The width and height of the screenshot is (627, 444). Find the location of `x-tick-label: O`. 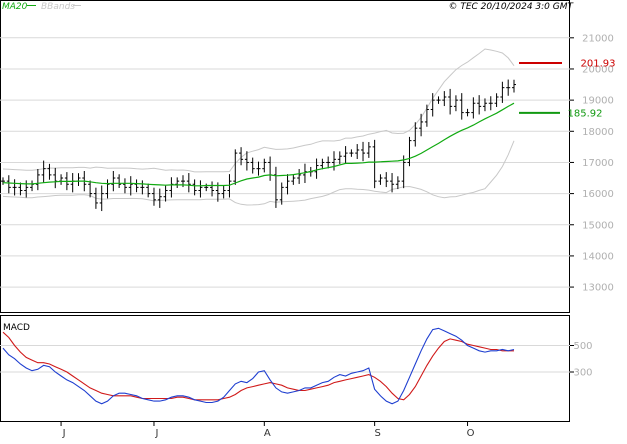

x-tick-label: O is located at coordinates (471, 433).